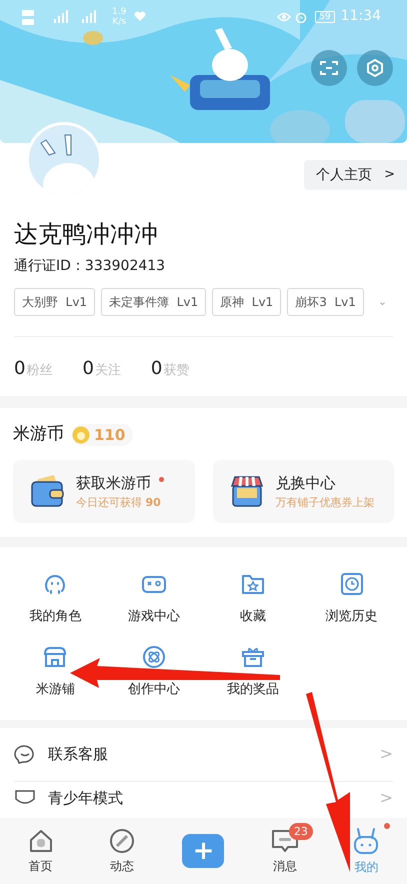  I want to click on game-tag: 原神 Lv1, so click(247, 302).